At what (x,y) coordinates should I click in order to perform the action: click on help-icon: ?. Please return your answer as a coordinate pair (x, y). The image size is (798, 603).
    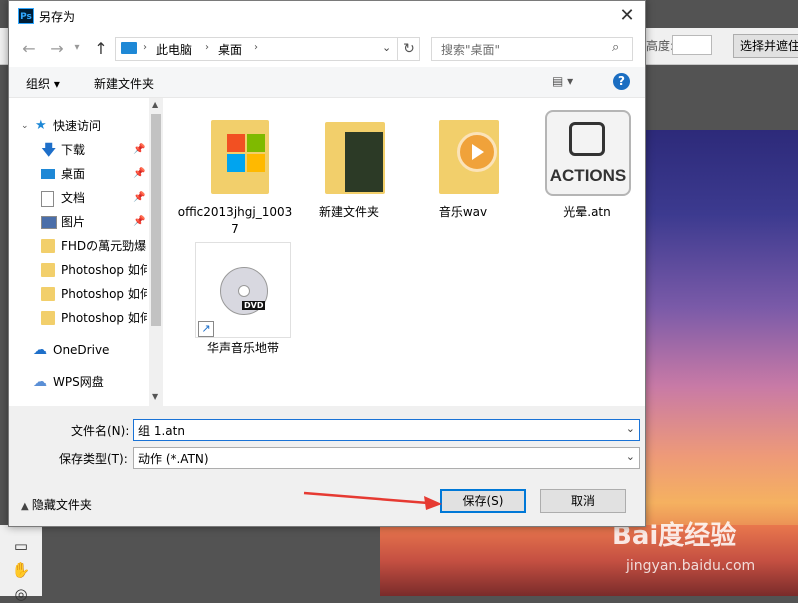
    Looking at the image, I should click on (621, 81).